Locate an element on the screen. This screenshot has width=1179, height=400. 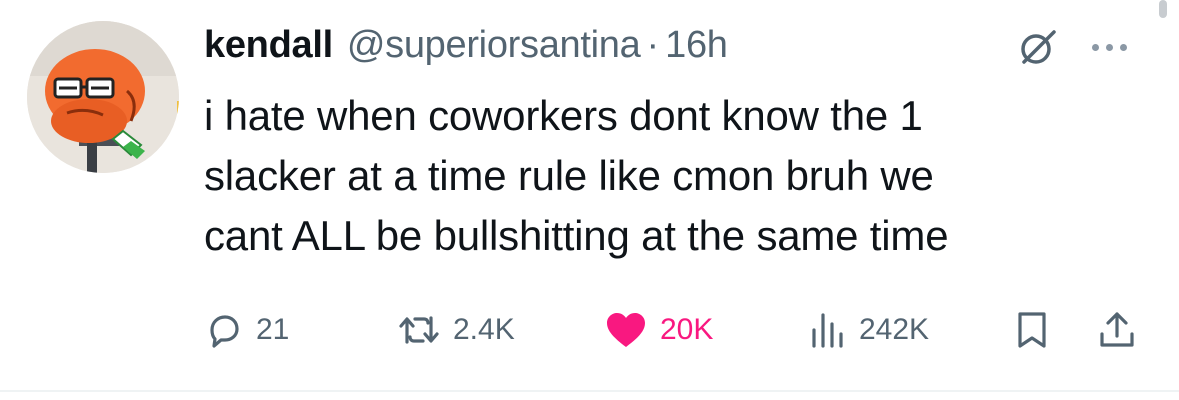
author-name: kendall is located at coordinates (268, 45).